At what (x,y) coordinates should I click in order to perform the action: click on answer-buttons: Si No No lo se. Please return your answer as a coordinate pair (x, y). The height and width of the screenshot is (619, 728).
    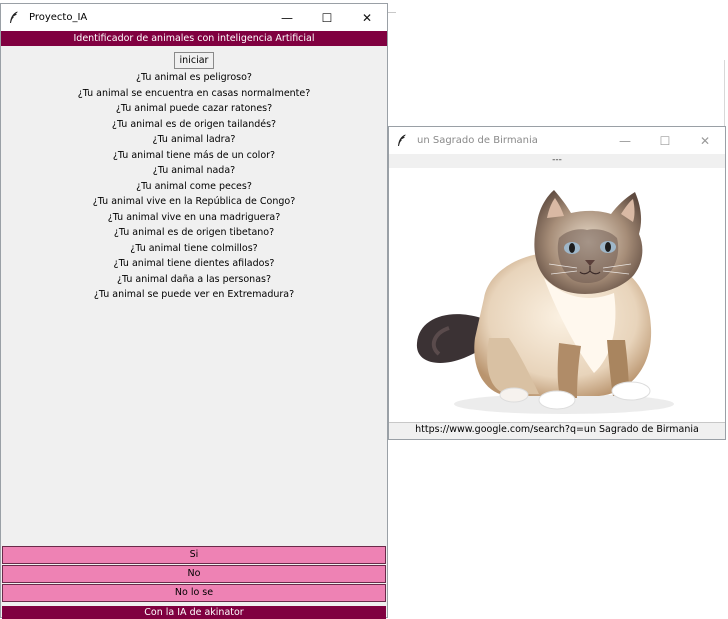
    Looking at the image, I should click on (194, 574).